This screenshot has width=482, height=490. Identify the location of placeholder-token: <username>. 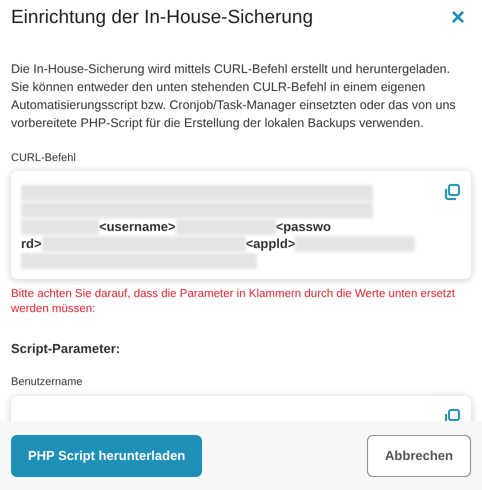
(137, 226).